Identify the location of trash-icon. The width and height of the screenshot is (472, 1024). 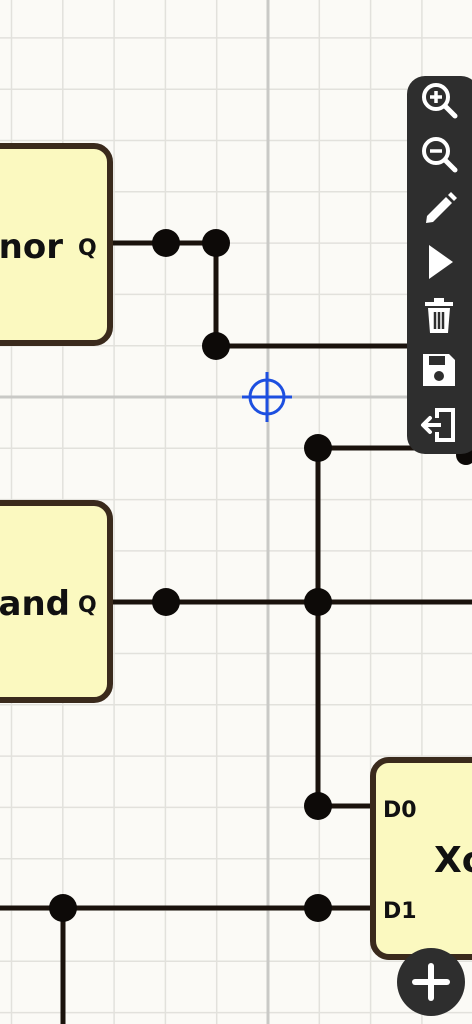
(439, 315).